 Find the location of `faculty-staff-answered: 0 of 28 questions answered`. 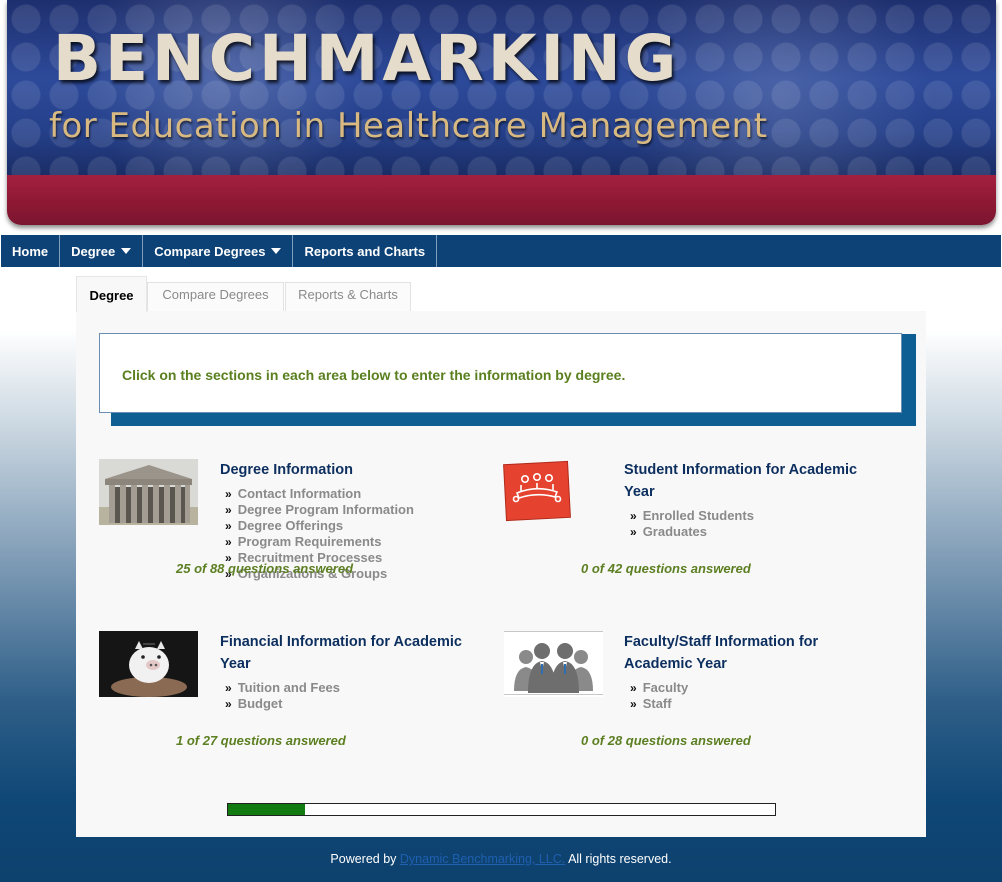

faculty-staff-answered: 0 of 28 questions answered is located at coordinates (666, 740).